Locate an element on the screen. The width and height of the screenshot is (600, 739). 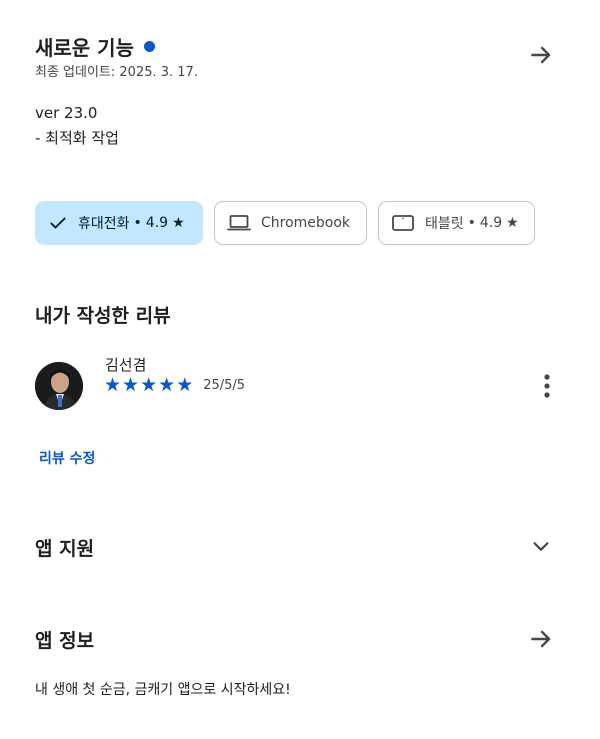
app-description: 내 생애 첫 순금, 금캐기 앱으로 시작하세요! is located at coordinates (163, 690).